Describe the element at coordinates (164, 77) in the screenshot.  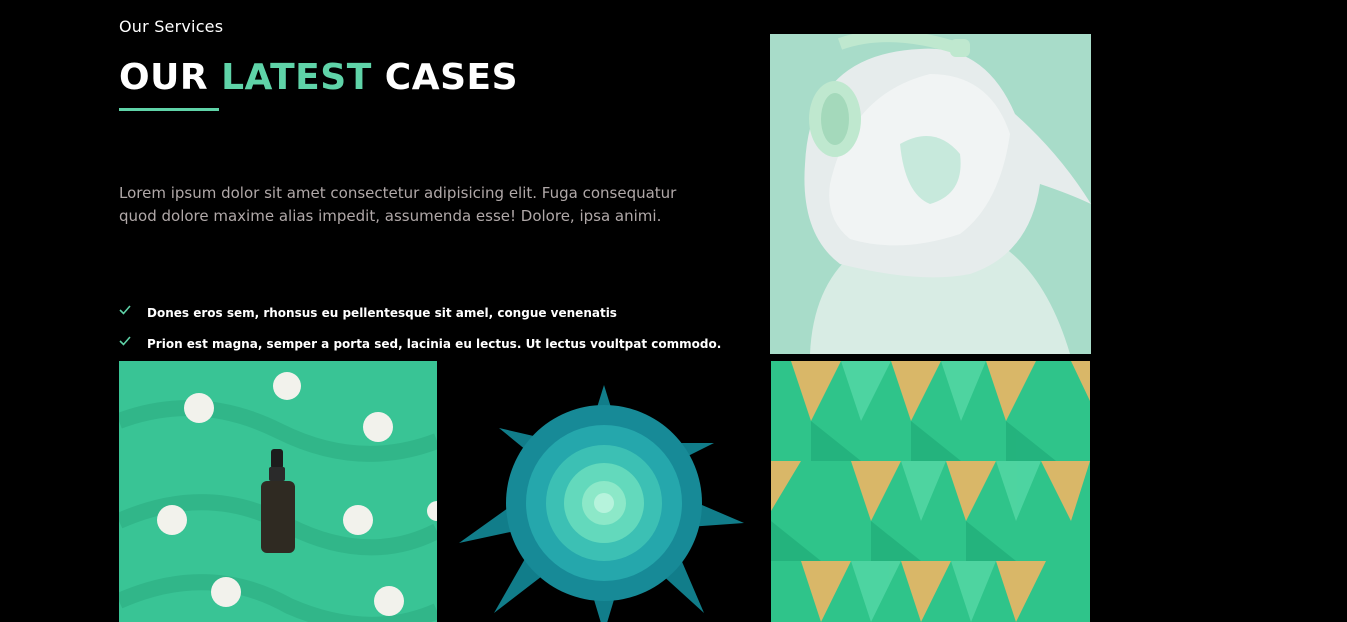
I see `heading-part-1: OUR` at that location.